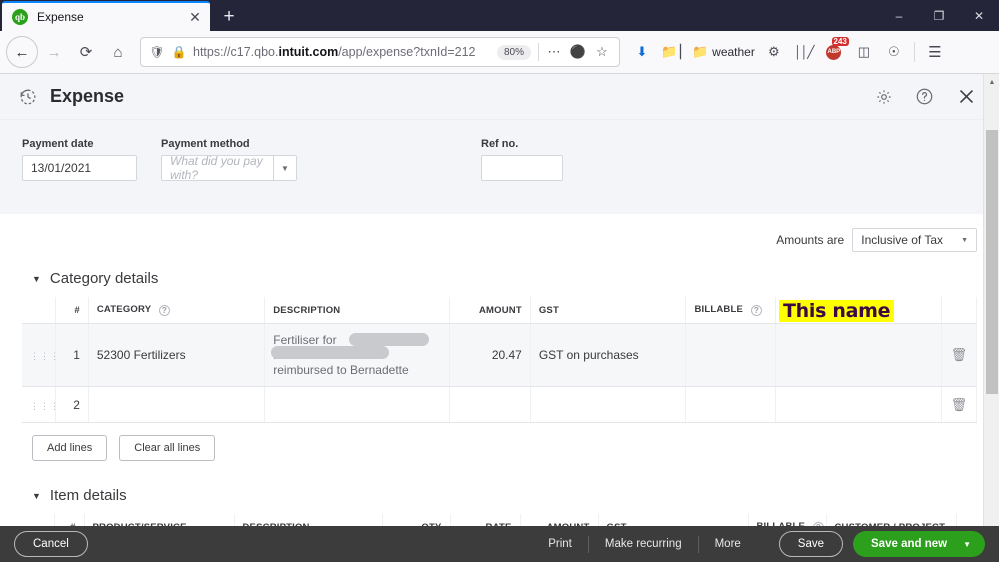 The width and height of the screenshot is (999, 562). Describe the element at coordinates (499, 97) in the screenshot. I see `expense-header: Expense` at that location.